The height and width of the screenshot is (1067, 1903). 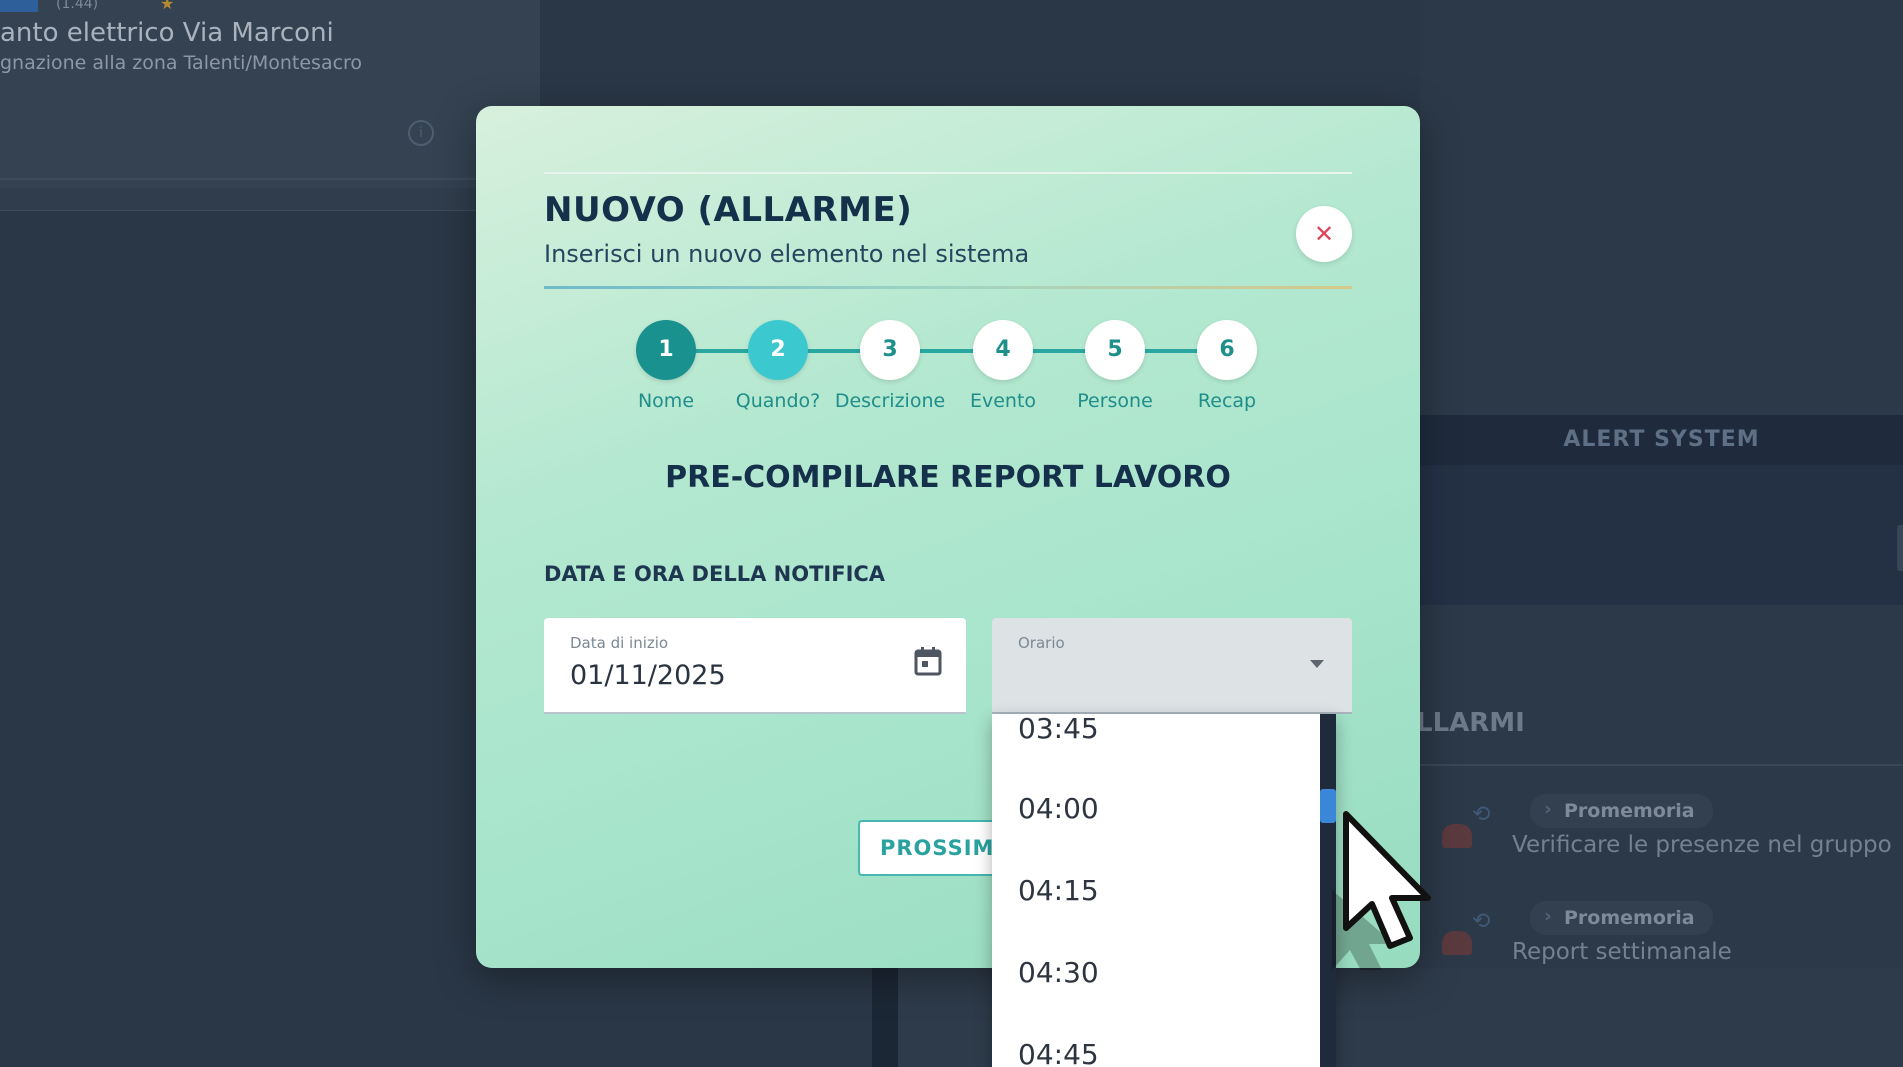 I want to click on calendar-icon, so click(x=928, y=661).